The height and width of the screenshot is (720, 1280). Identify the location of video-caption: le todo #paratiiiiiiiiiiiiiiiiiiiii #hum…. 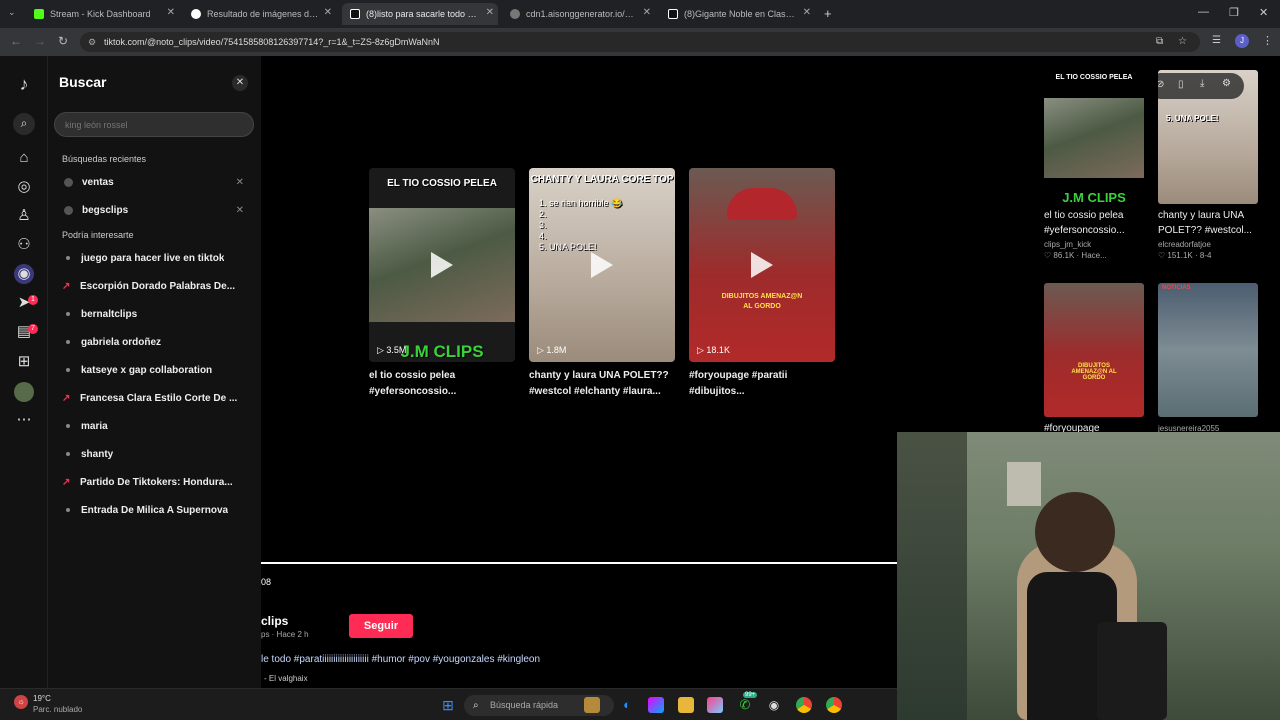
(400, 659).